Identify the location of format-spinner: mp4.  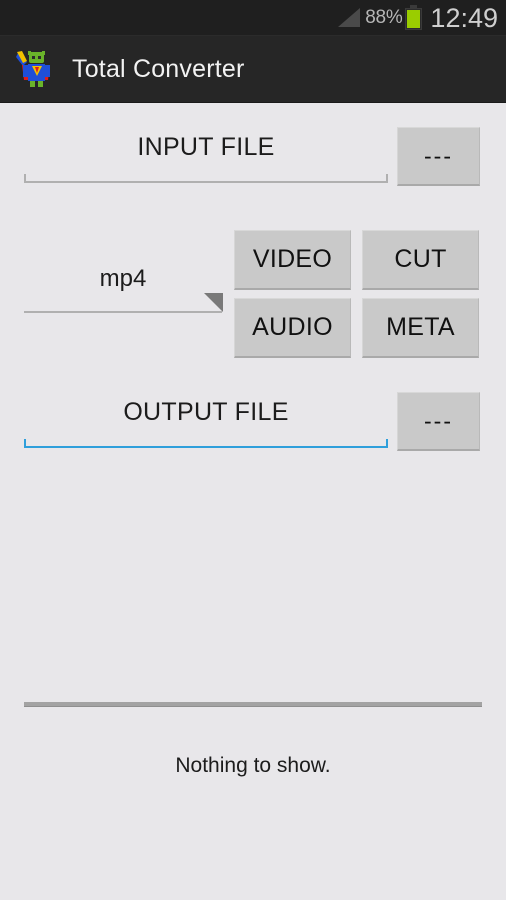
(123, 286).